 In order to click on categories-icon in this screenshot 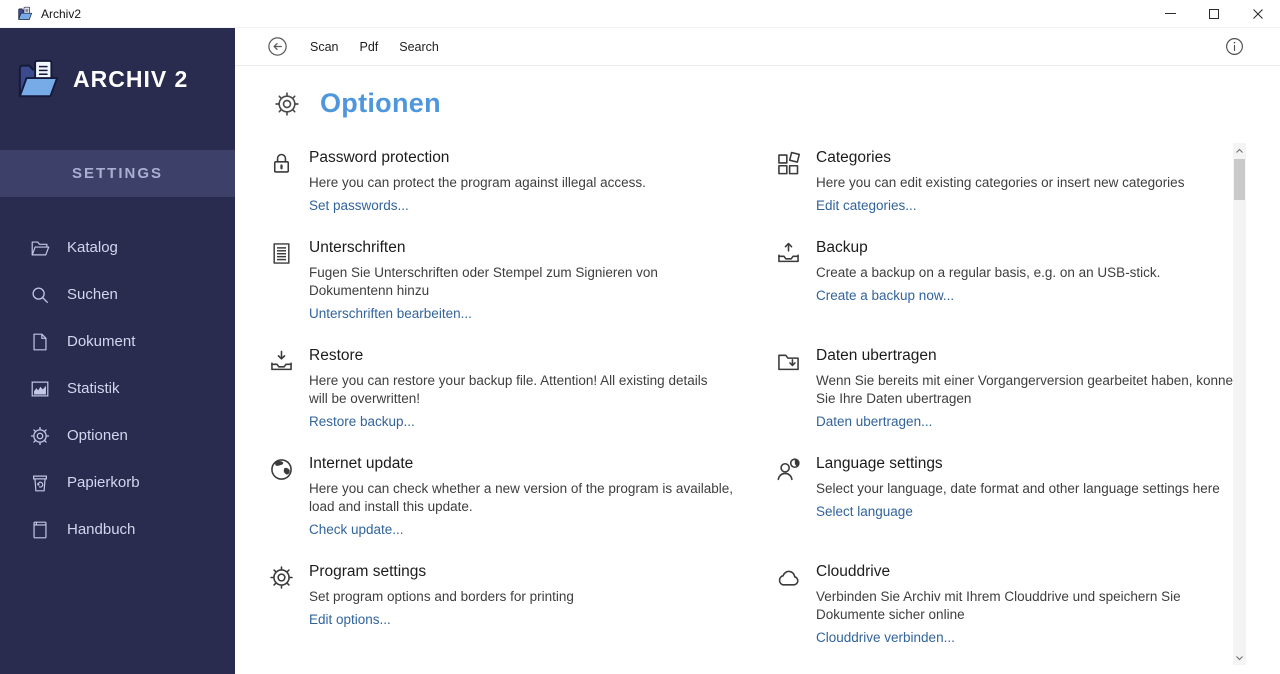, I will do `click(788, 163)`.